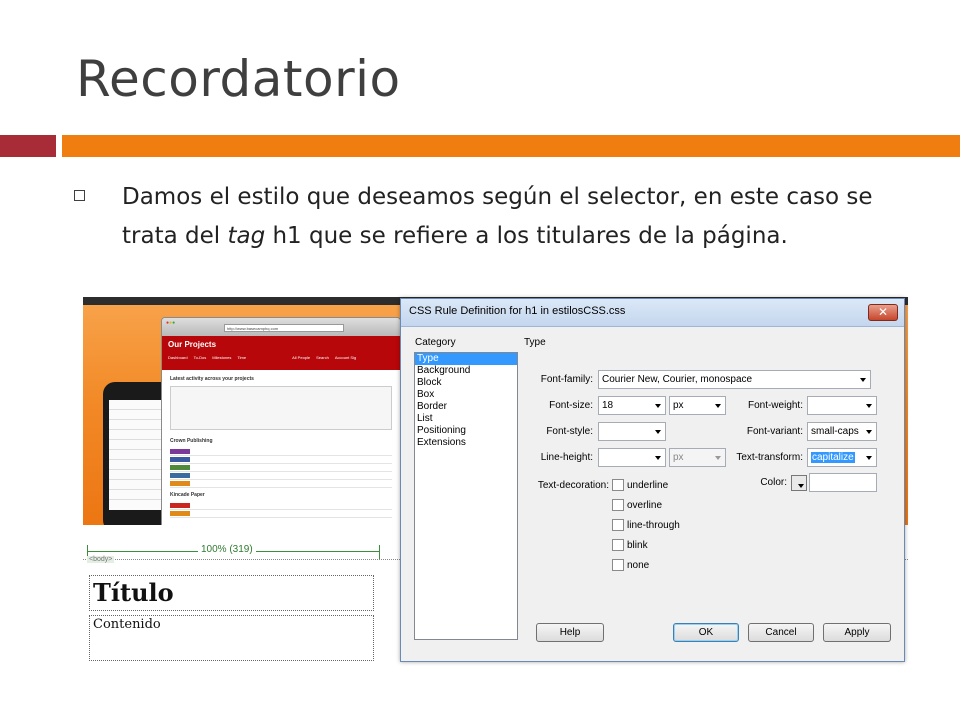 This screenshot has width=960, height=720. What do you see at coordinates (301, 357) in the screenshot?
I see `site-tab: All People` at bounding box center [301, 357].